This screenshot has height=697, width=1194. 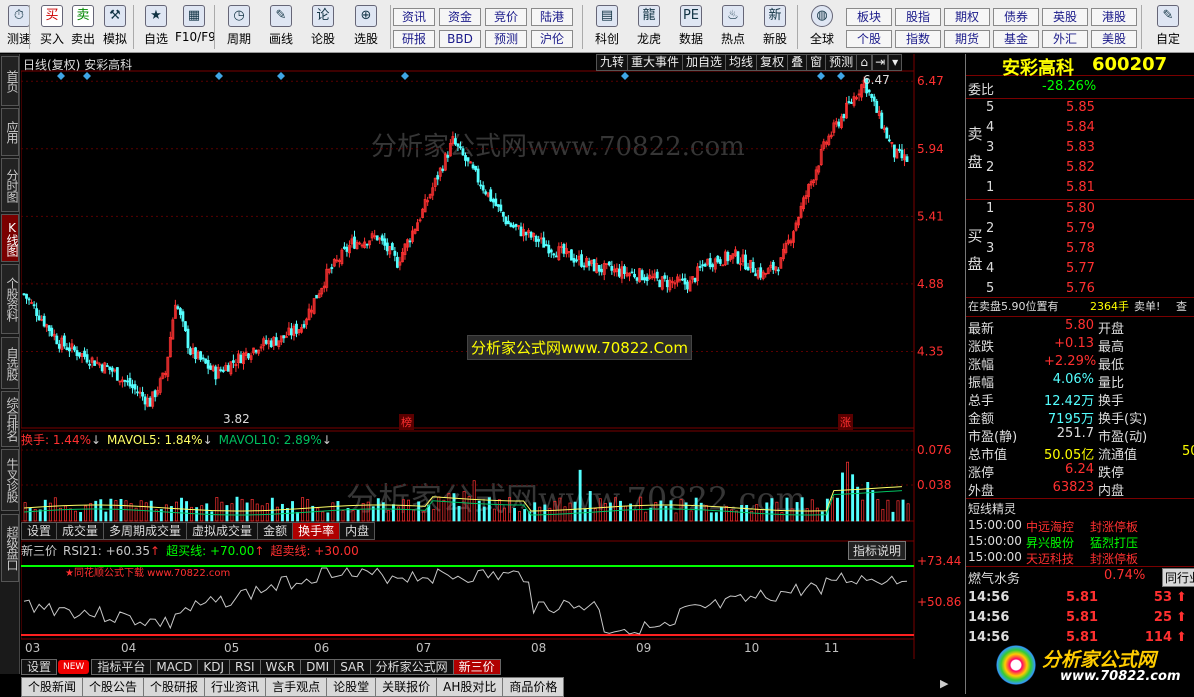 What do you see at coordinates (1080, 230) in the screenshot?
I see `bid-row: 2 5.79` at bounding box center [1080, 230].